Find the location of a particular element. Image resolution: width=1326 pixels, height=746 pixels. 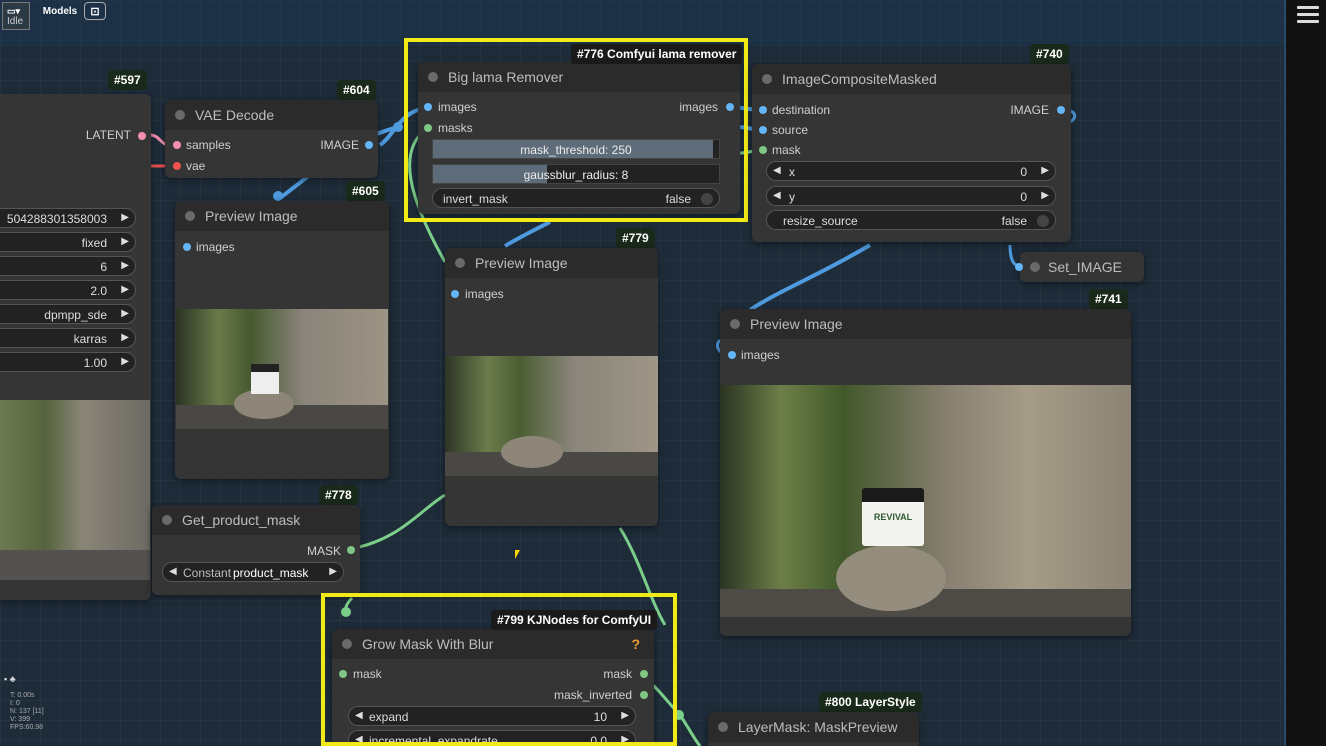

node-title: LayerMask: MaskPreview is located at coordinates (818, 727).